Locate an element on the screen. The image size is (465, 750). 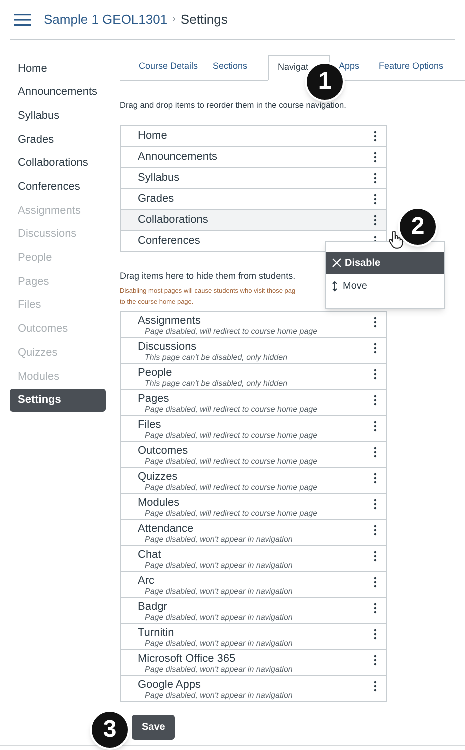
item-label: Chat is located at coordinates (150, 554).